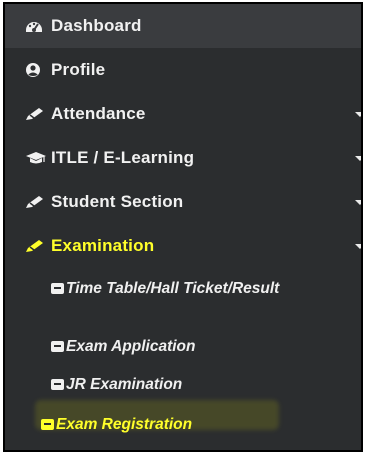 This screenshot has height=454, width=366. Describe the element at coordinates (124, 424) in the screenshot. I see `submenu-item-label: Exam Registration` at that location.